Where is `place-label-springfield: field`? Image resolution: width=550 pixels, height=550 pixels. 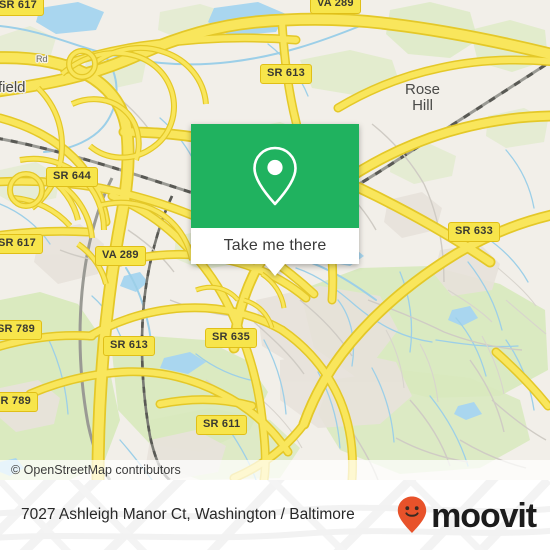
place-label-springfield: field is located at coordinates (13, 87).